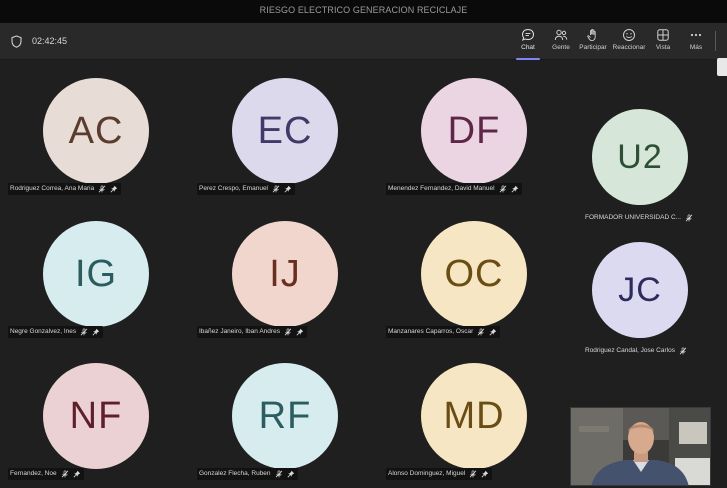  What do you see at coordinates (630, 350) in the screenshot?
I see `participant-name: Rodriguez Candal, Jose Carlos` at bounding box center [630, 350].